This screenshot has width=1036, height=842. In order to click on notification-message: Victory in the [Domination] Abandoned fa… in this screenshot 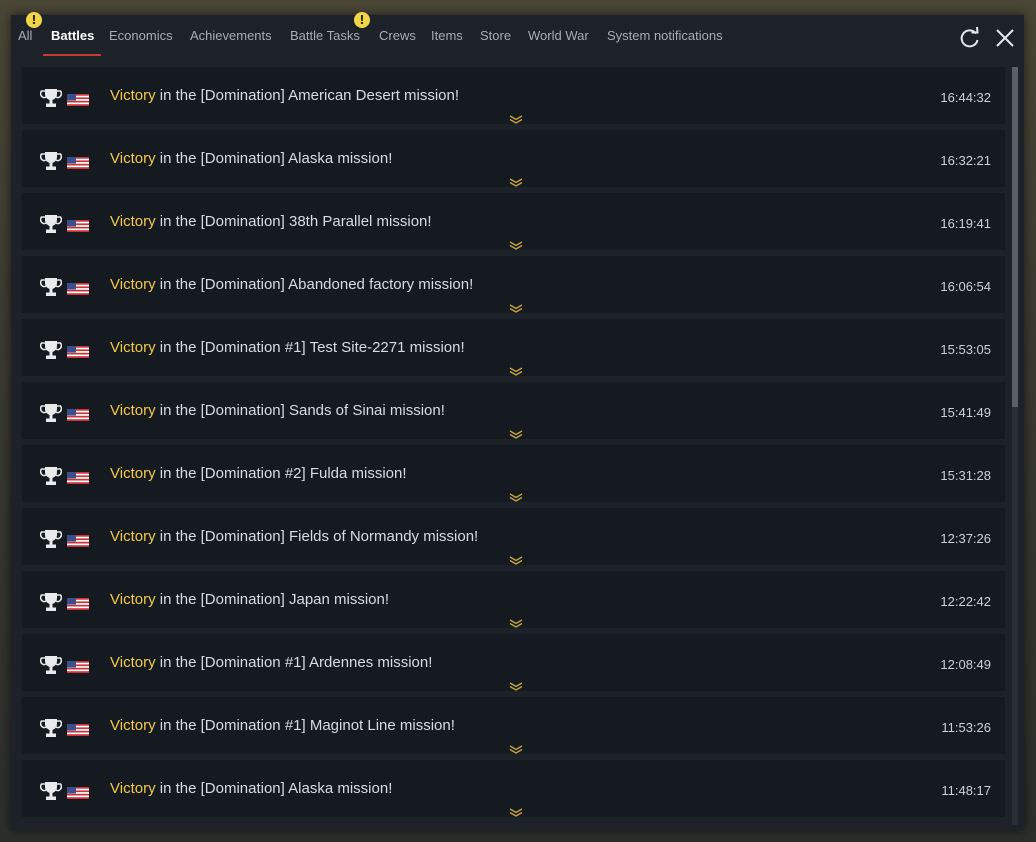, I will do `click(291, 284)`.